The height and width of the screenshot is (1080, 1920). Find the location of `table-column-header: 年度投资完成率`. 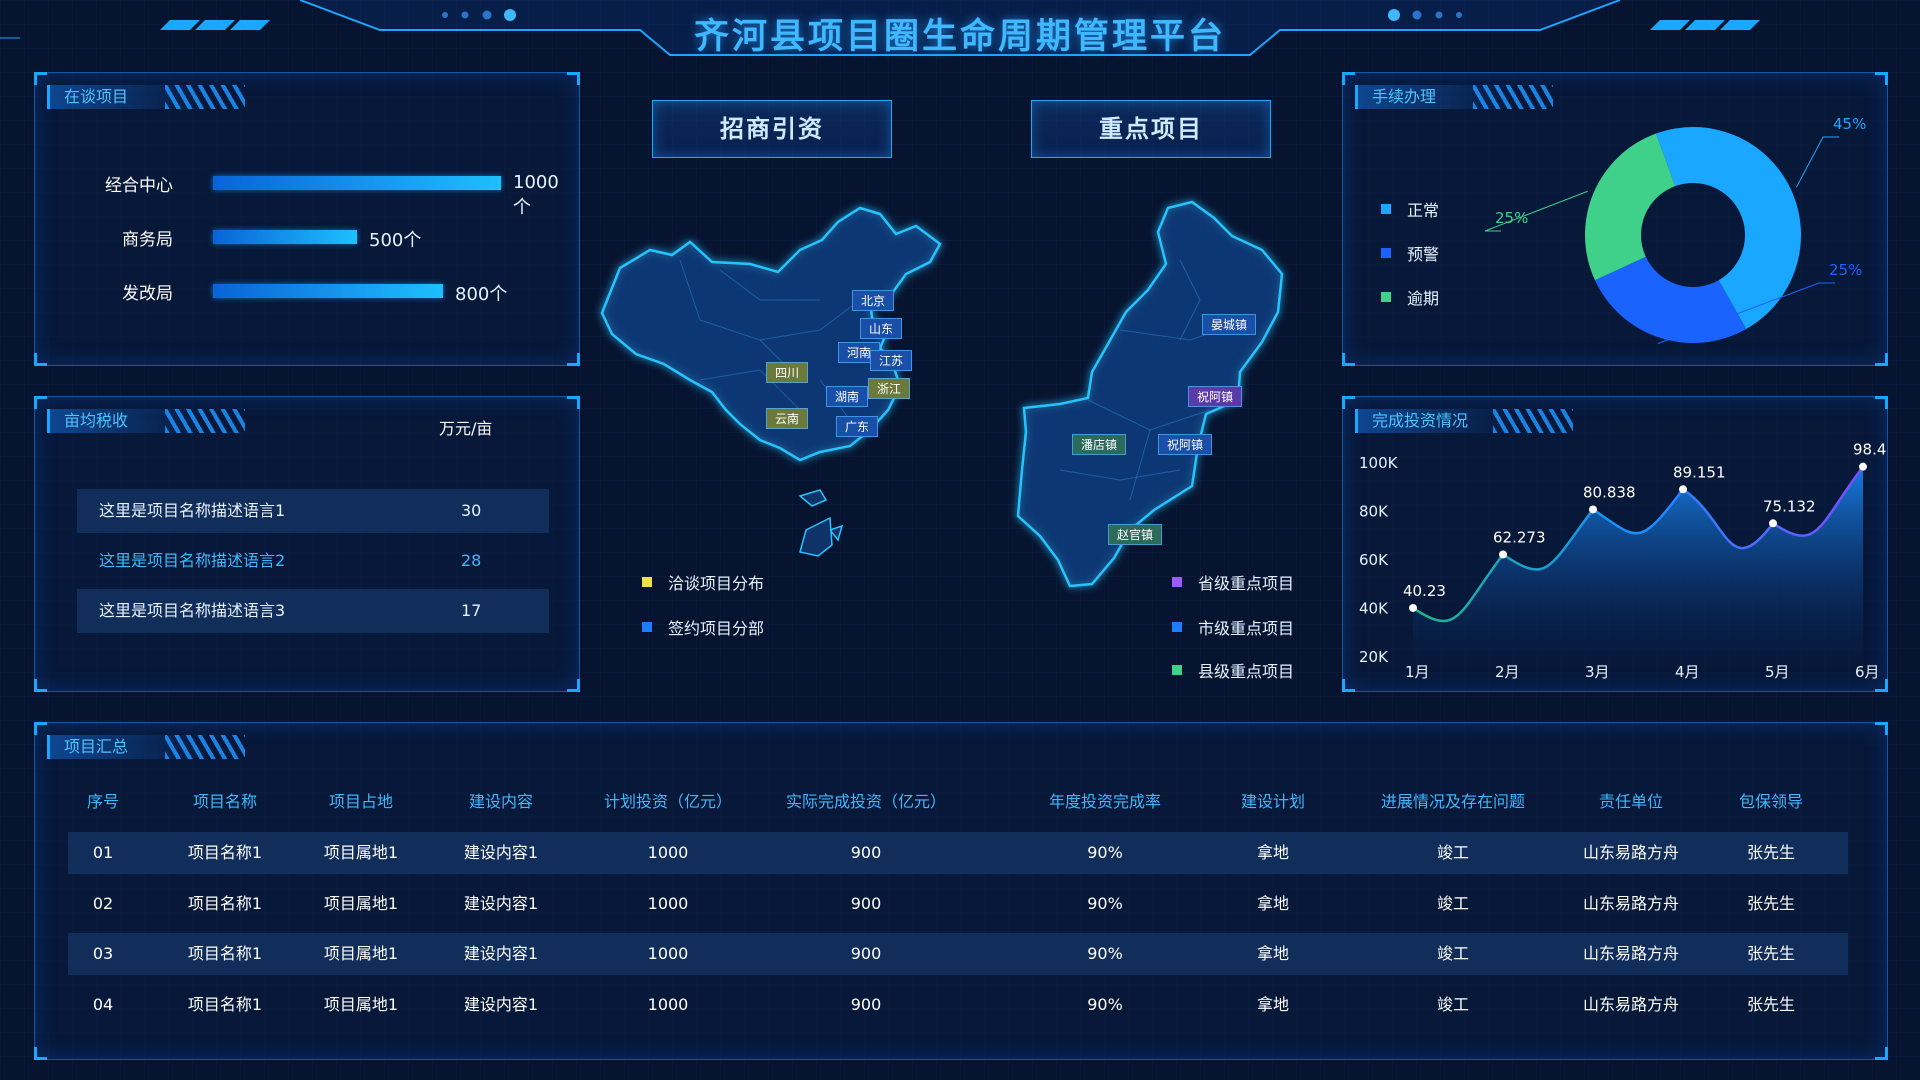

table-column-header: 年度投资完成率 is located at coordinates (1105, 800).